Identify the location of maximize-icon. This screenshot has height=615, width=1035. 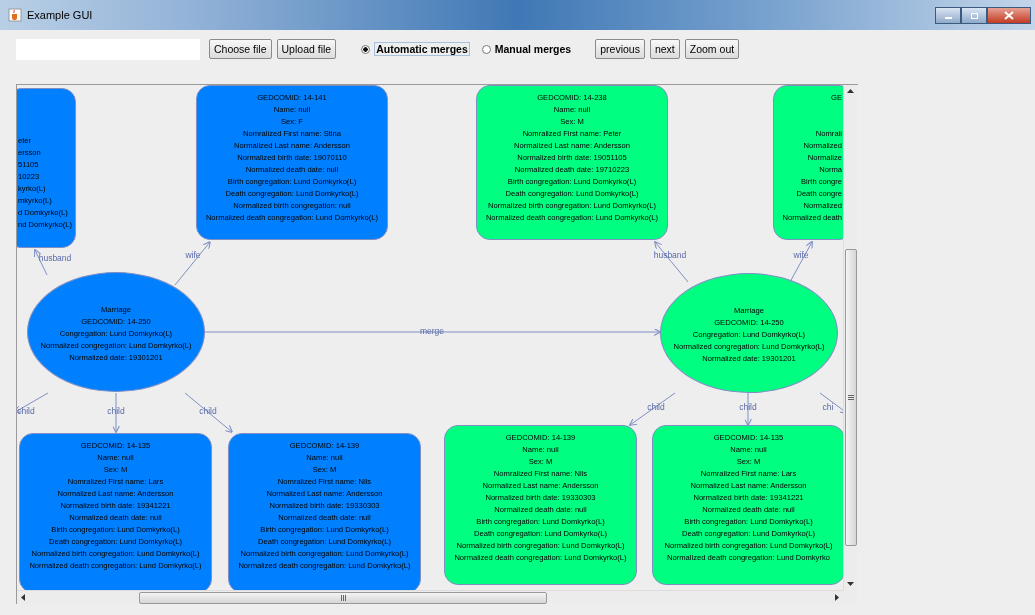
(974, 15).